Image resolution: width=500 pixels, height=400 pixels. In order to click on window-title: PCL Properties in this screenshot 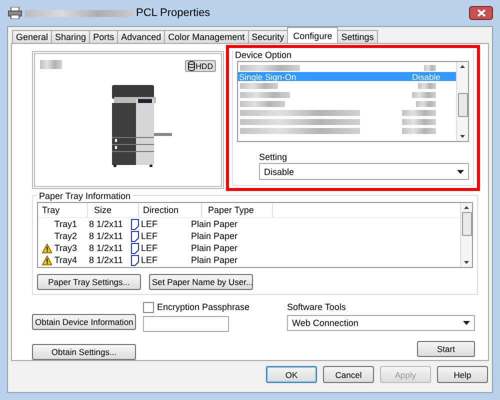, I will do `click(173, 13)`.